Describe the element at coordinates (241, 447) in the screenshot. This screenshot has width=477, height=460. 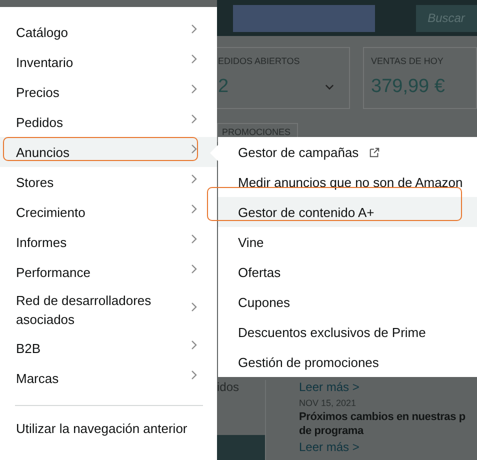
I see `panel-block` at that location.